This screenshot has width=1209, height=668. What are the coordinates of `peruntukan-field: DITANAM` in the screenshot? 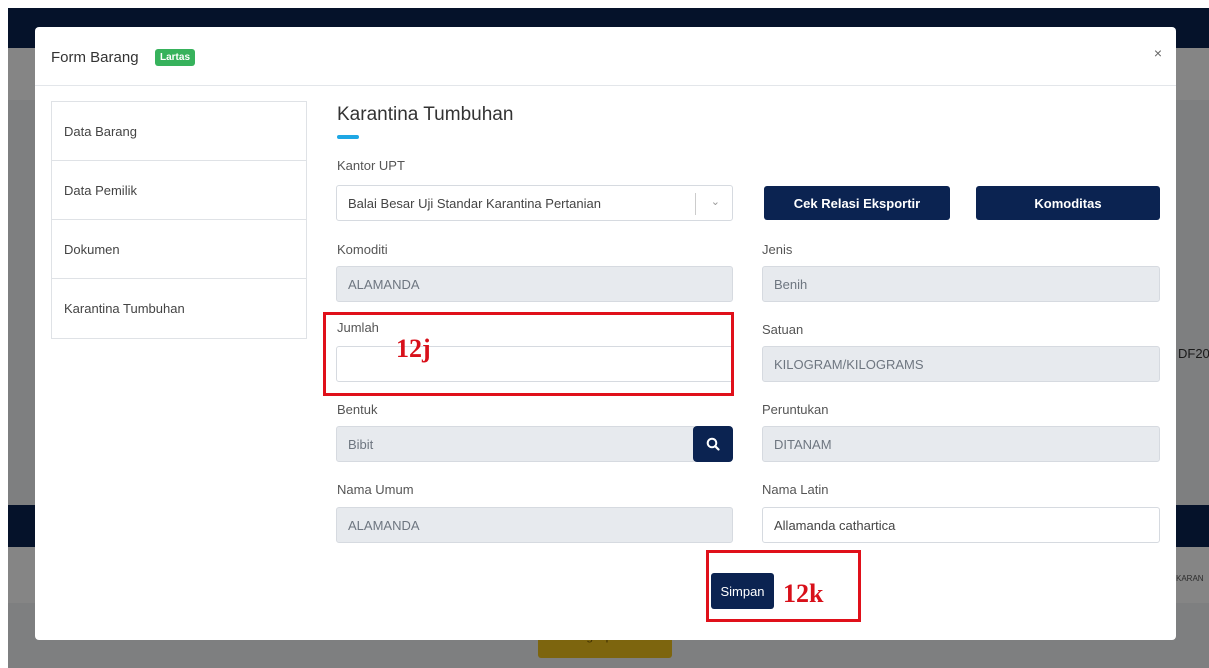 It's located at (961, 444).